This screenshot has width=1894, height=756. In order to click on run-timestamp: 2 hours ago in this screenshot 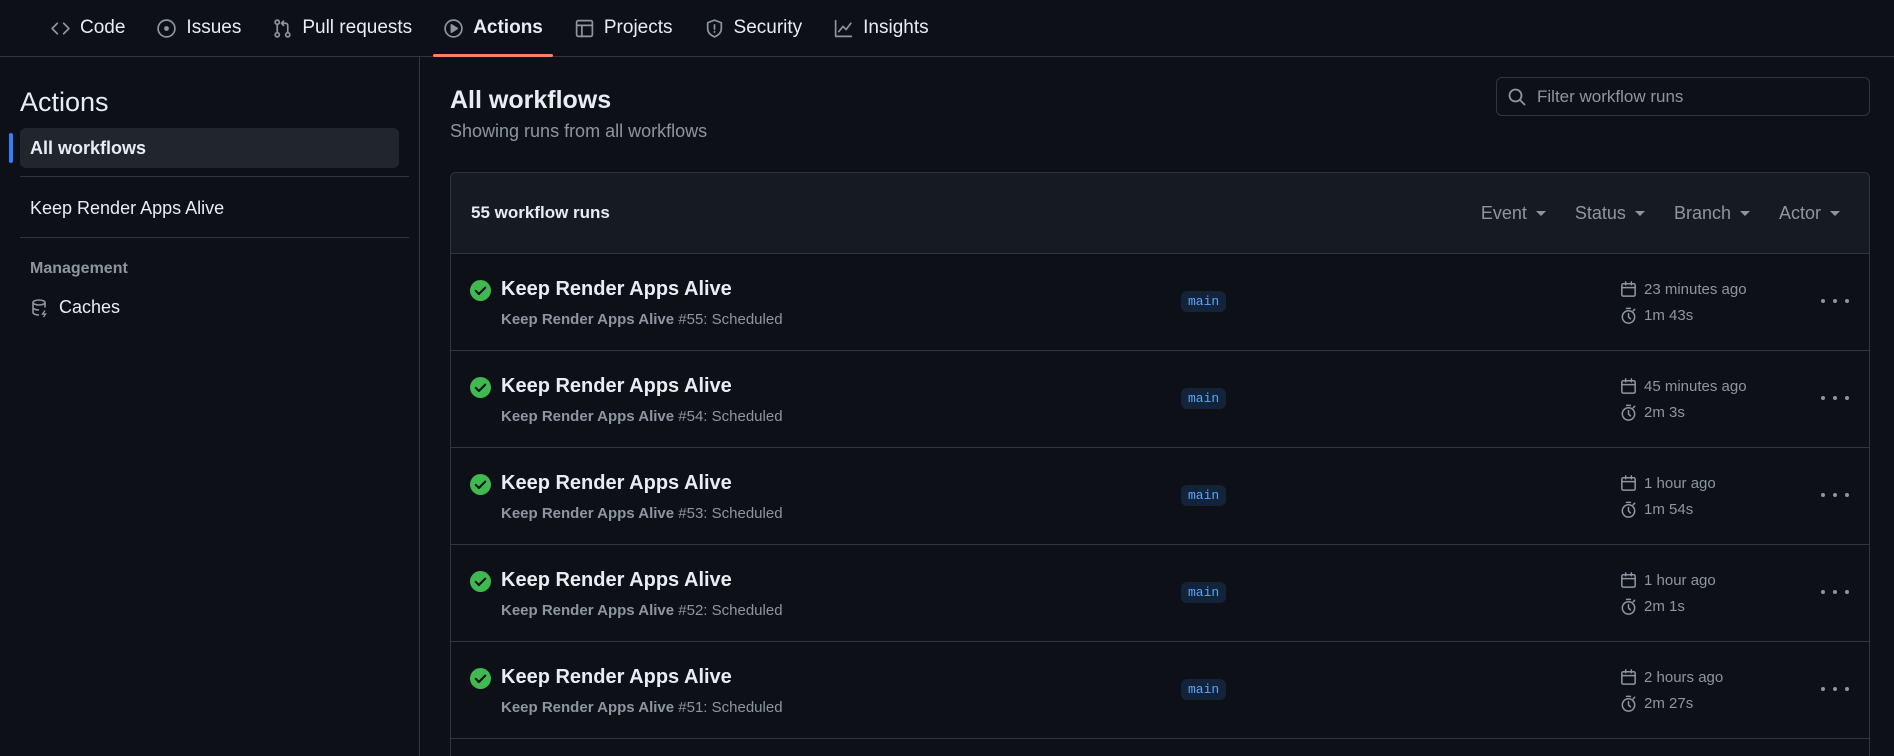, I will do `click(1671, 677)`.